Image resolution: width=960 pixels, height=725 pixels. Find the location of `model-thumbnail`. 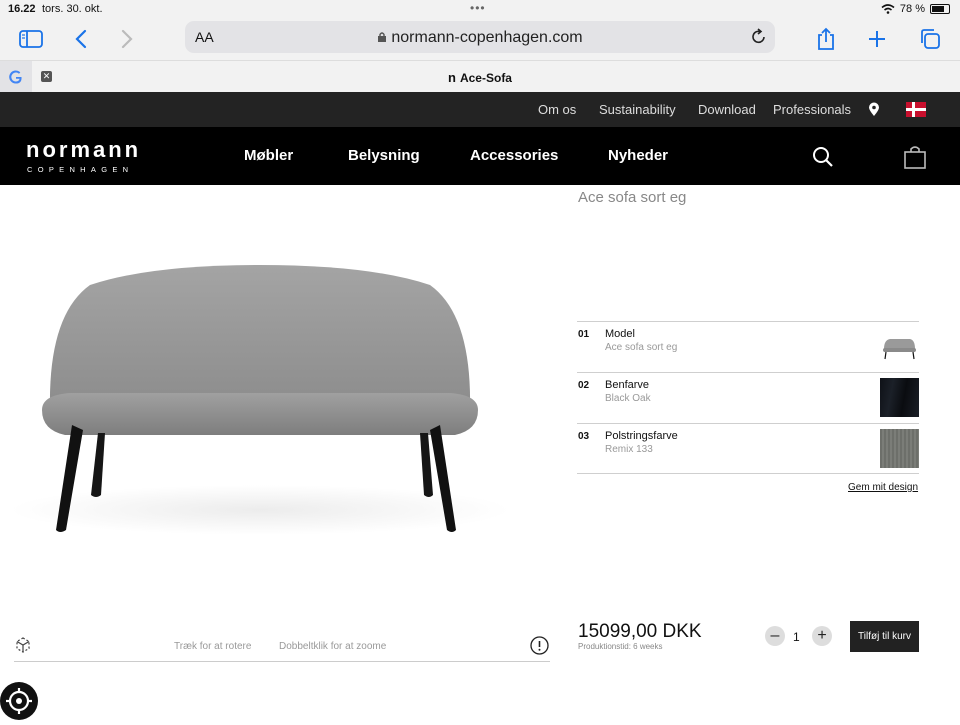

model-thumbnail is located at coordinates (899, 346).